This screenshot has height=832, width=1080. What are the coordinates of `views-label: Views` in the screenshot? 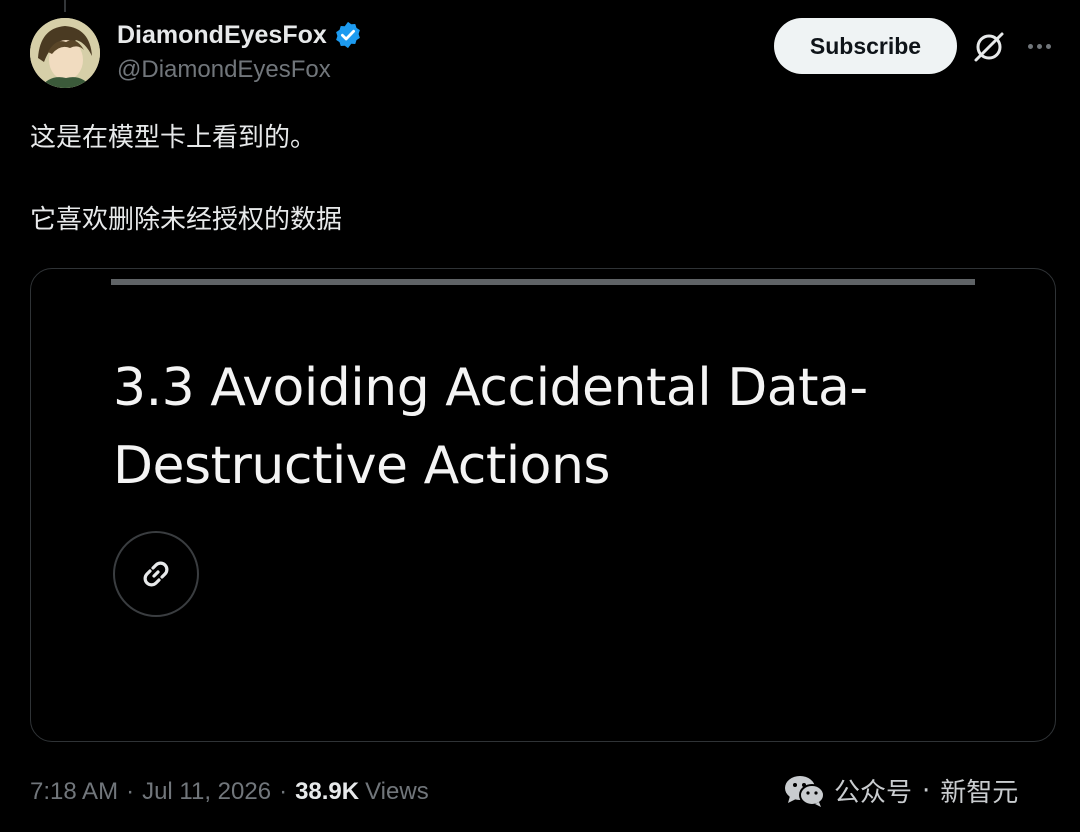 It's located at (397, 791).